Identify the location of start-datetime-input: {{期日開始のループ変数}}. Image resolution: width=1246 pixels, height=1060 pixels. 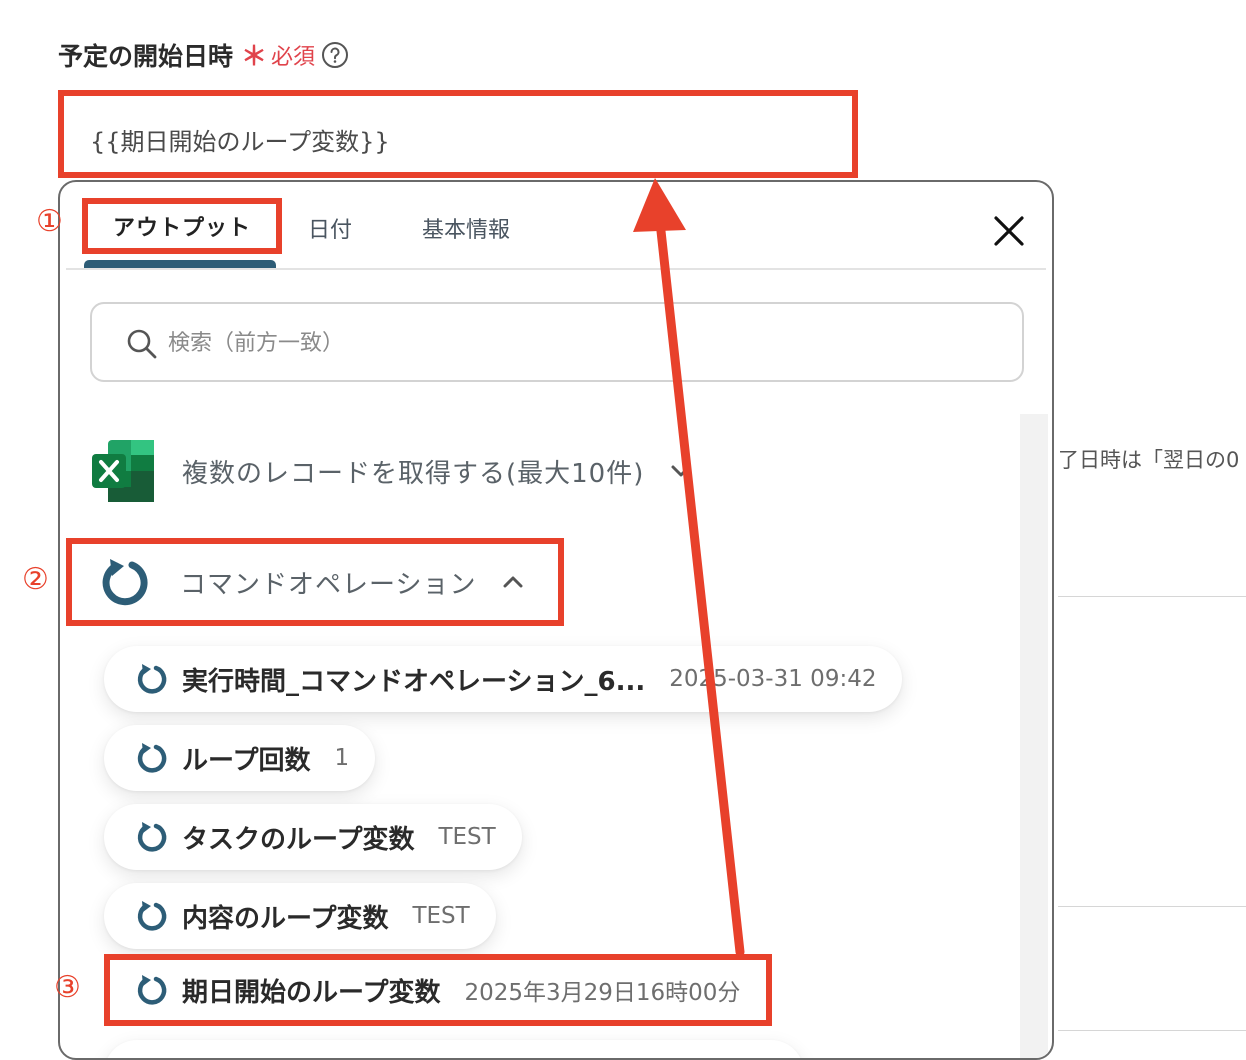
(458, 134).